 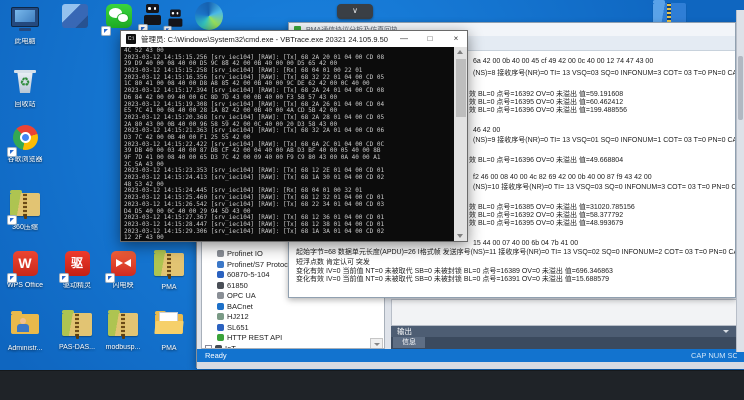 I want to click on tree-item-sl651: SL651, so click(x=233, y=328).